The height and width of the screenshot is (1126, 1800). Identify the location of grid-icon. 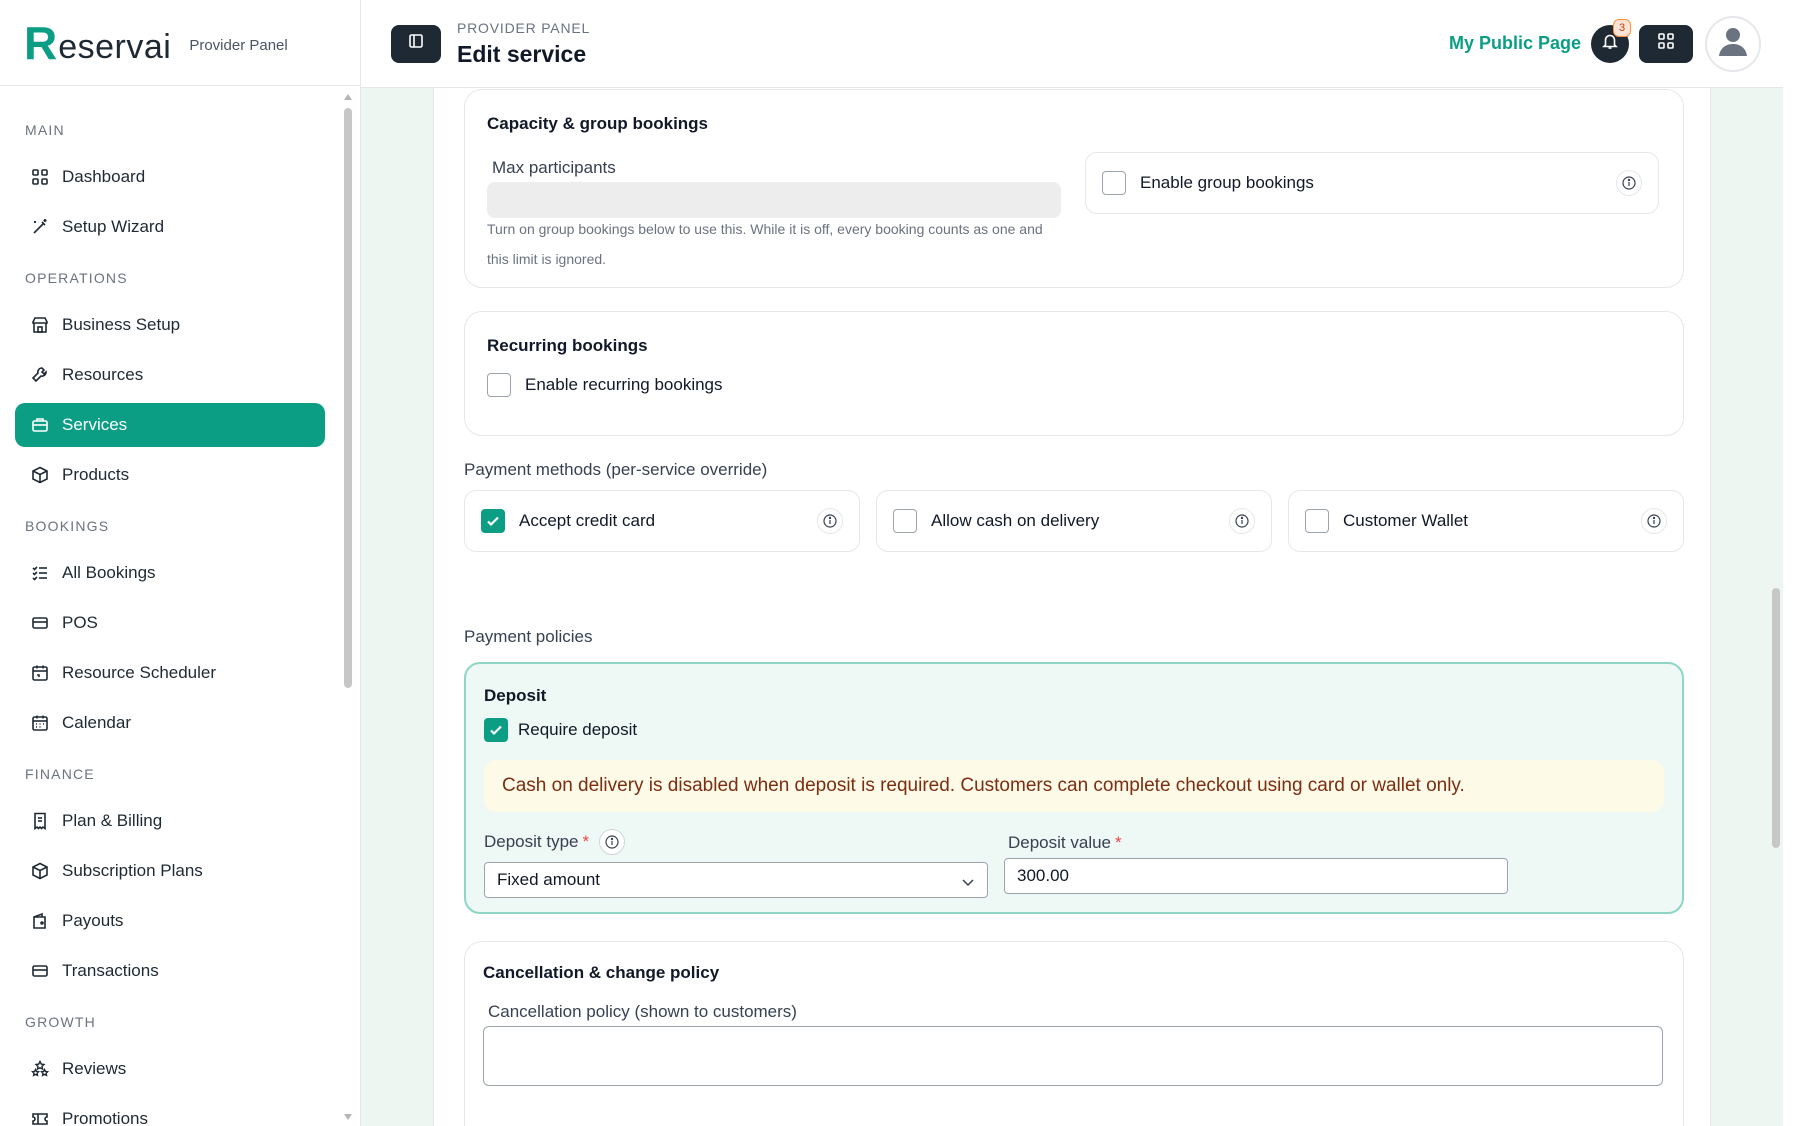
(1666, 43).